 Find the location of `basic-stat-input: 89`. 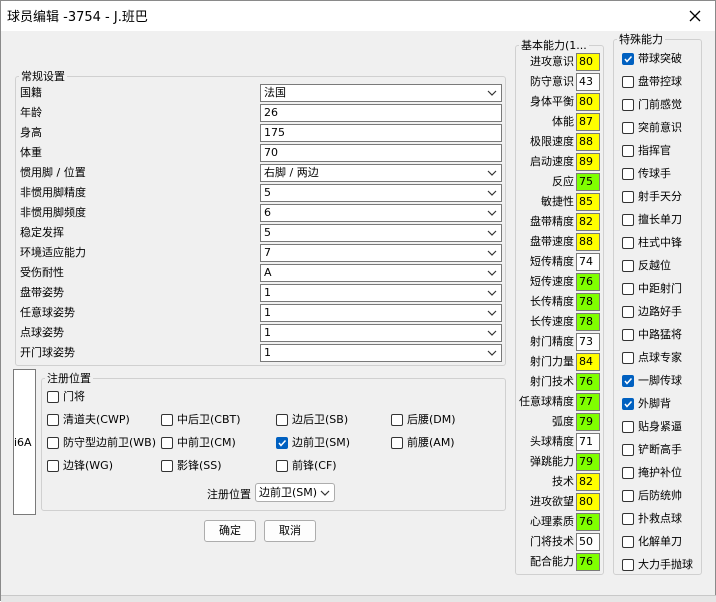

basic-stat-input: 89 is located at coordinates (588, 162).